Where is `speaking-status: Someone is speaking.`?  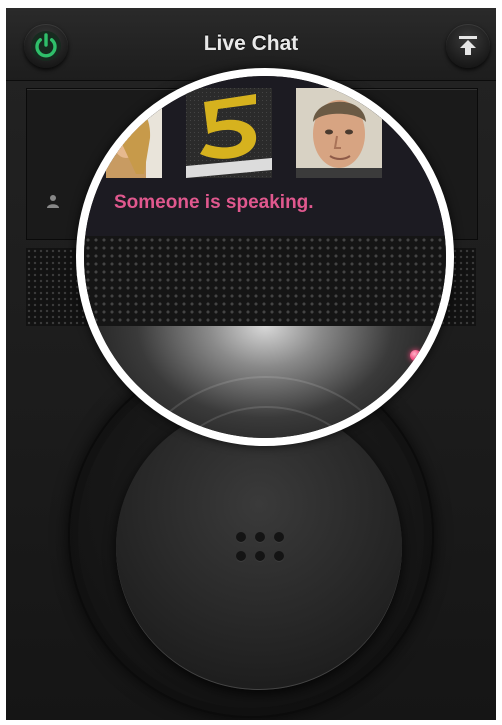 speaking-status: Someone is speaking. is located at coordinates (214, 202).